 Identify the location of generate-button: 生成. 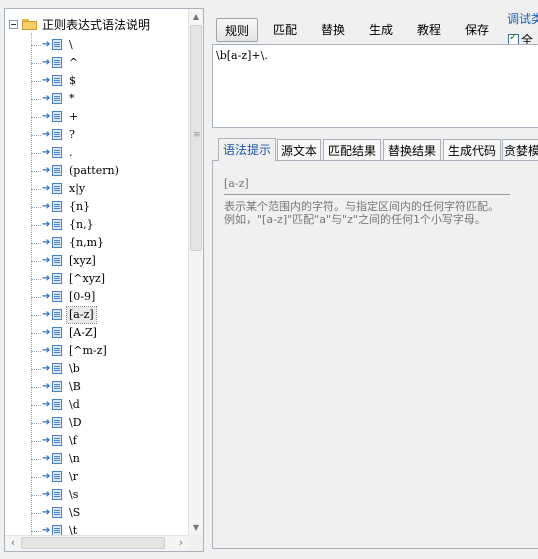
(381, 30).